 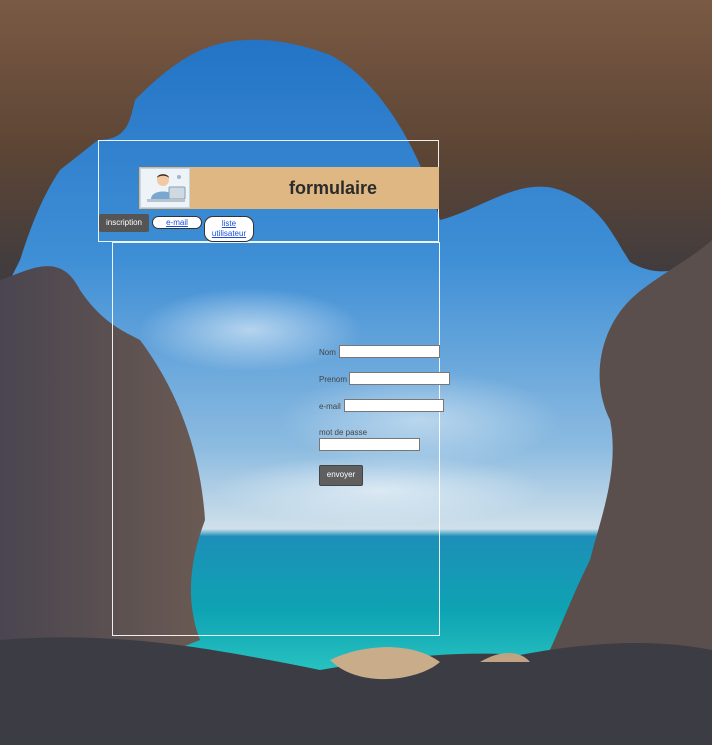 I want to click on logo-image, so click(x=165, y=188).